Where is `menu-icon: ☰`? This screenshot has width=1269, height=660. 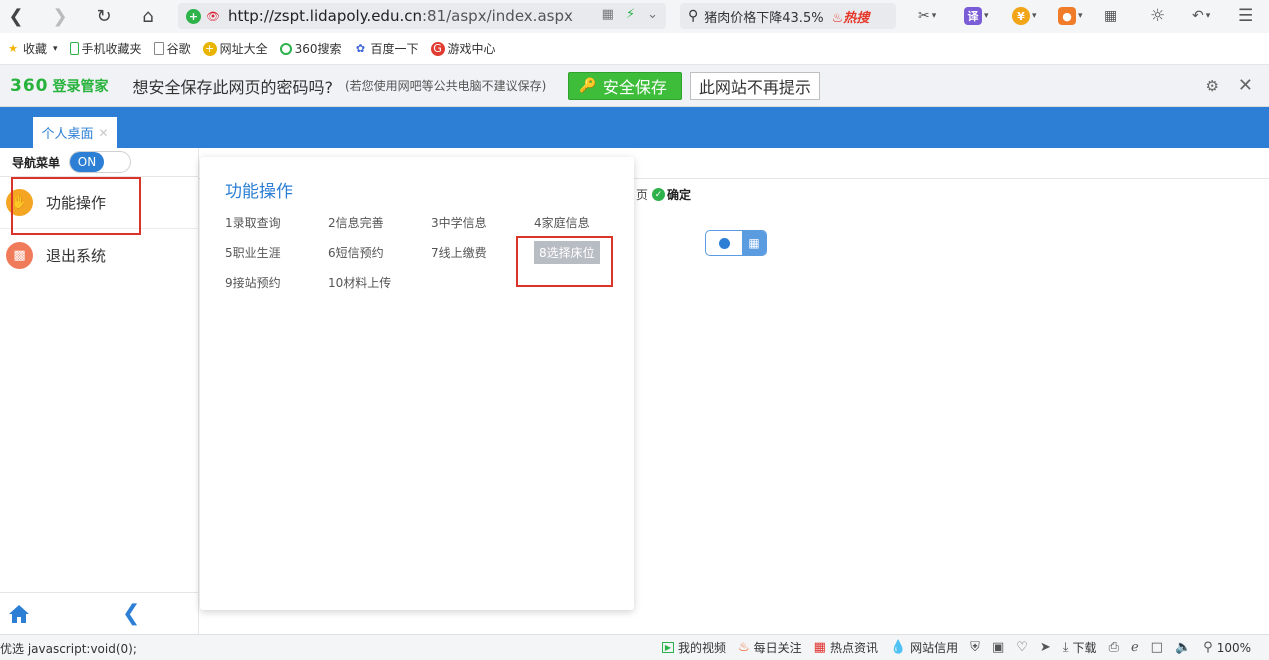 menu-icon: ☰ is located at coordinates (1245, 16).